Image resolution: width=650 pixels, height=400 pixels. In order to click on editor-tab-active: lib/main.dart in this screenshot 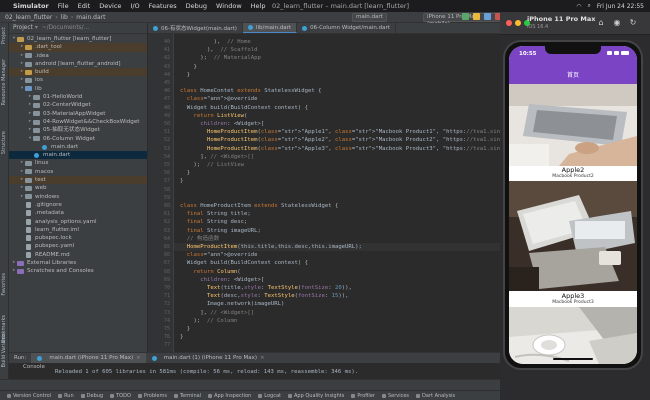, I will do `click(270, 28)`.